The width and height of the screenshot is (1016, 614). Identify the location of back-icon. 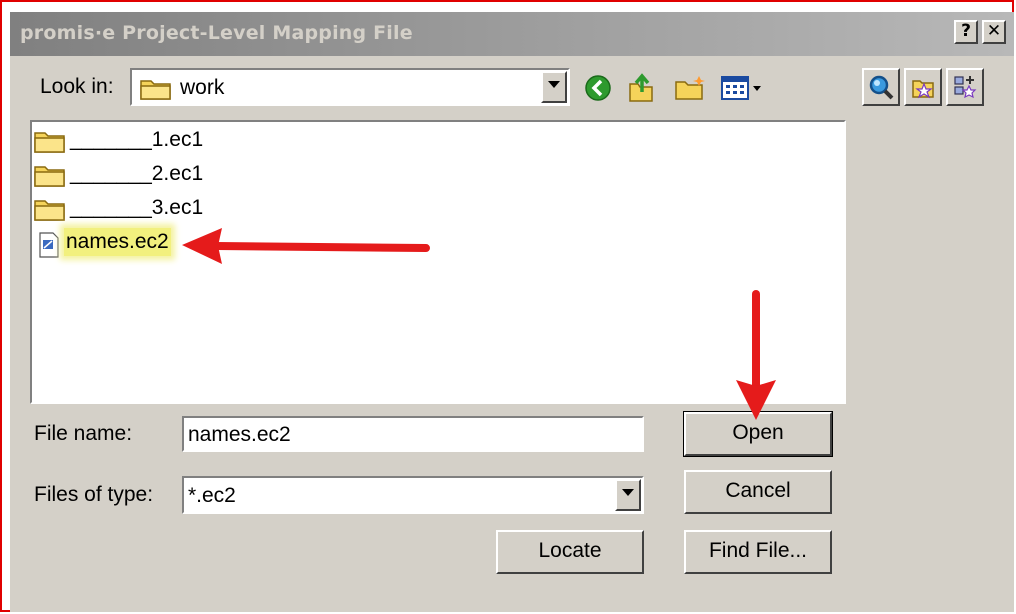
(598, 90).